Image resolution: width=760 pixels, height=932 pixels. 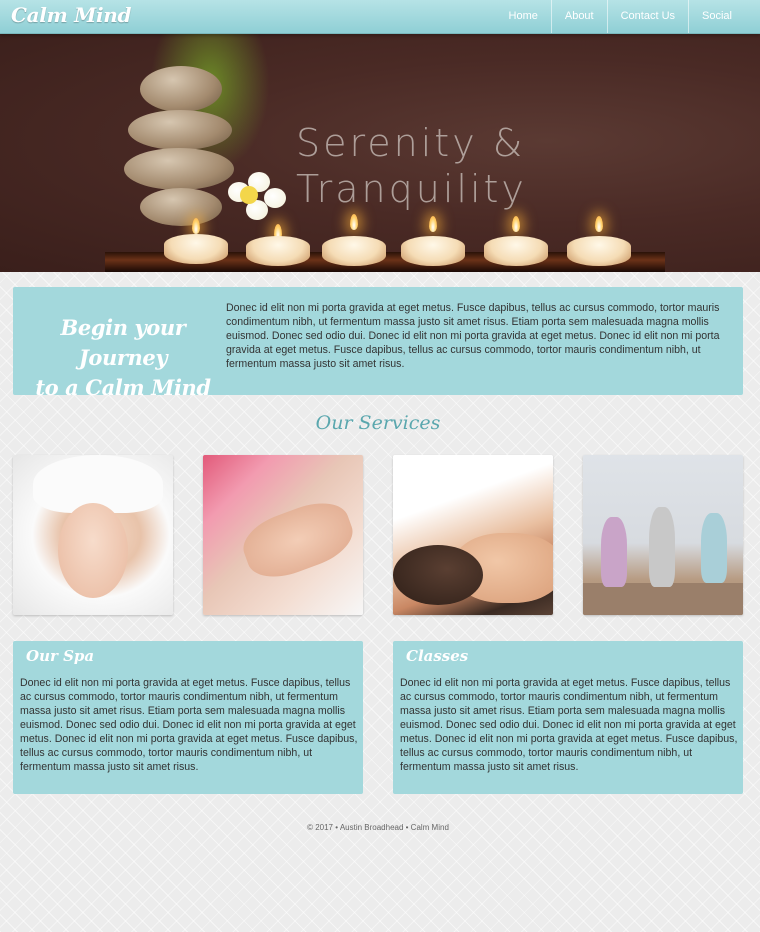 I want to click on service-image-manicure, so click(x=283, y=535).